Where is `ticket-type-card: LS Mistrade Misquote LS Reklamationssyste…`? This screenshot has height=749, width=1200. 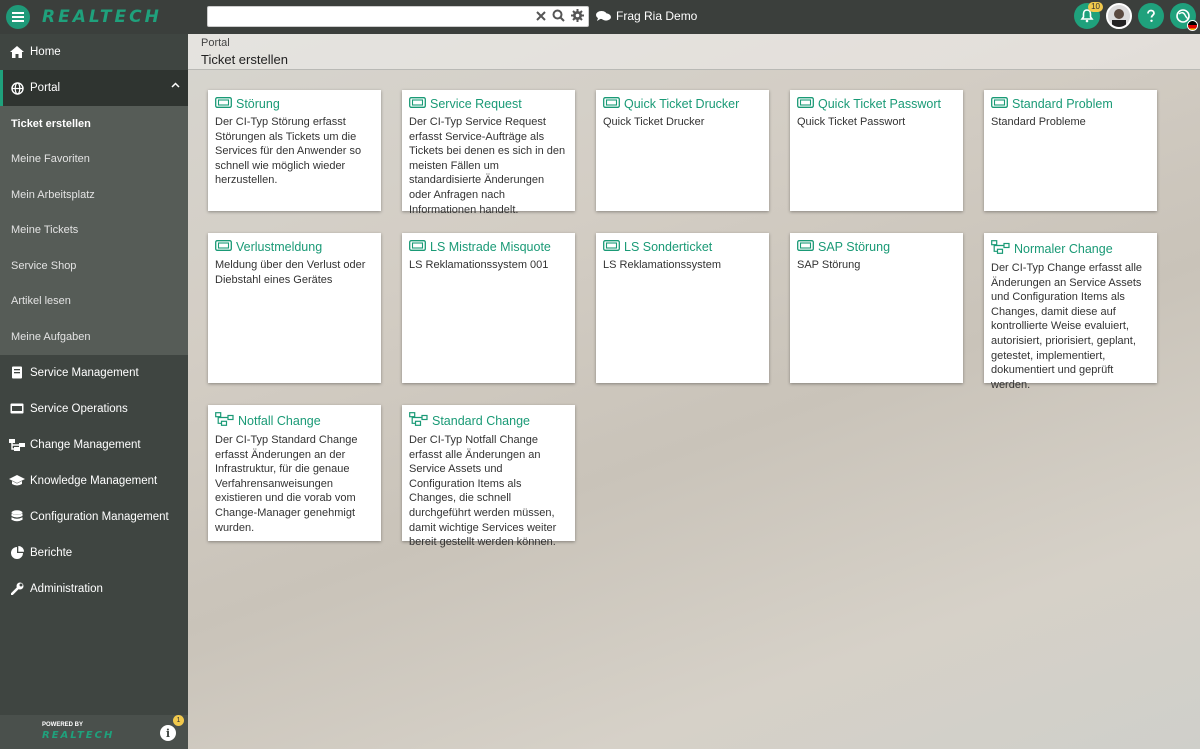 ticket-type-card: LS Mistrade Misquote LS Reklamationssyste… is located at coordinates (488, 308).